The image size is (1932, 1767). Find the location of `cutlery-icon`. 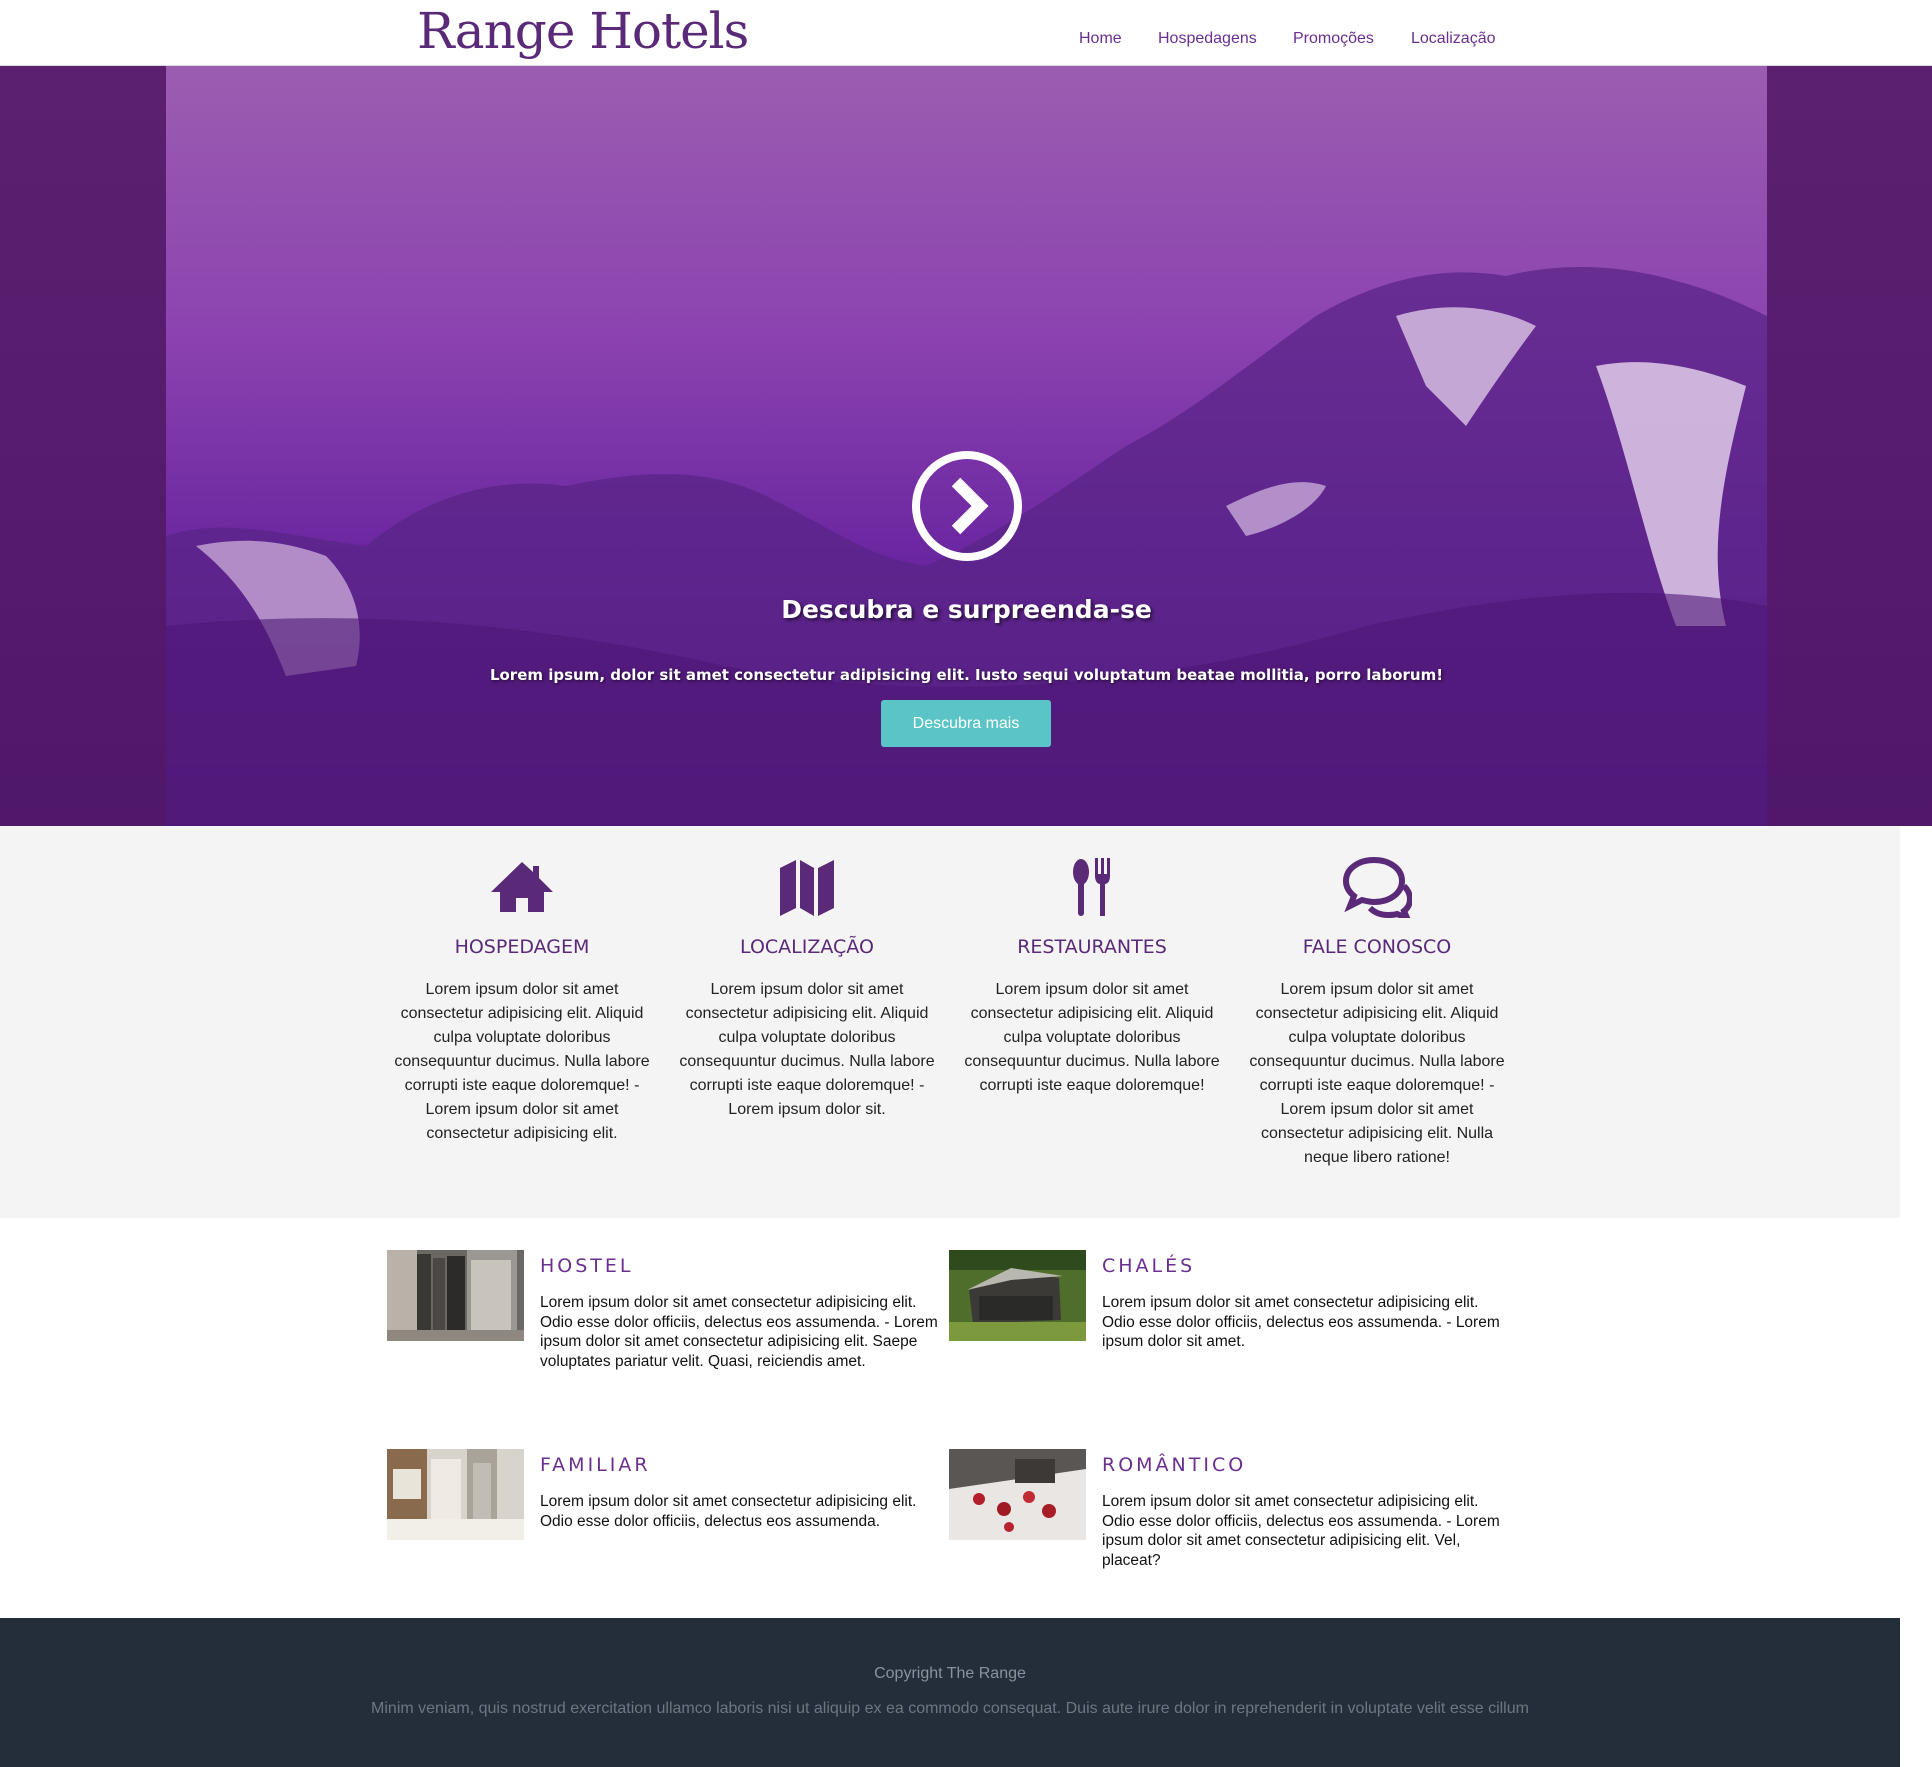

cutlery-icon is located at coordinates (1091, 887).